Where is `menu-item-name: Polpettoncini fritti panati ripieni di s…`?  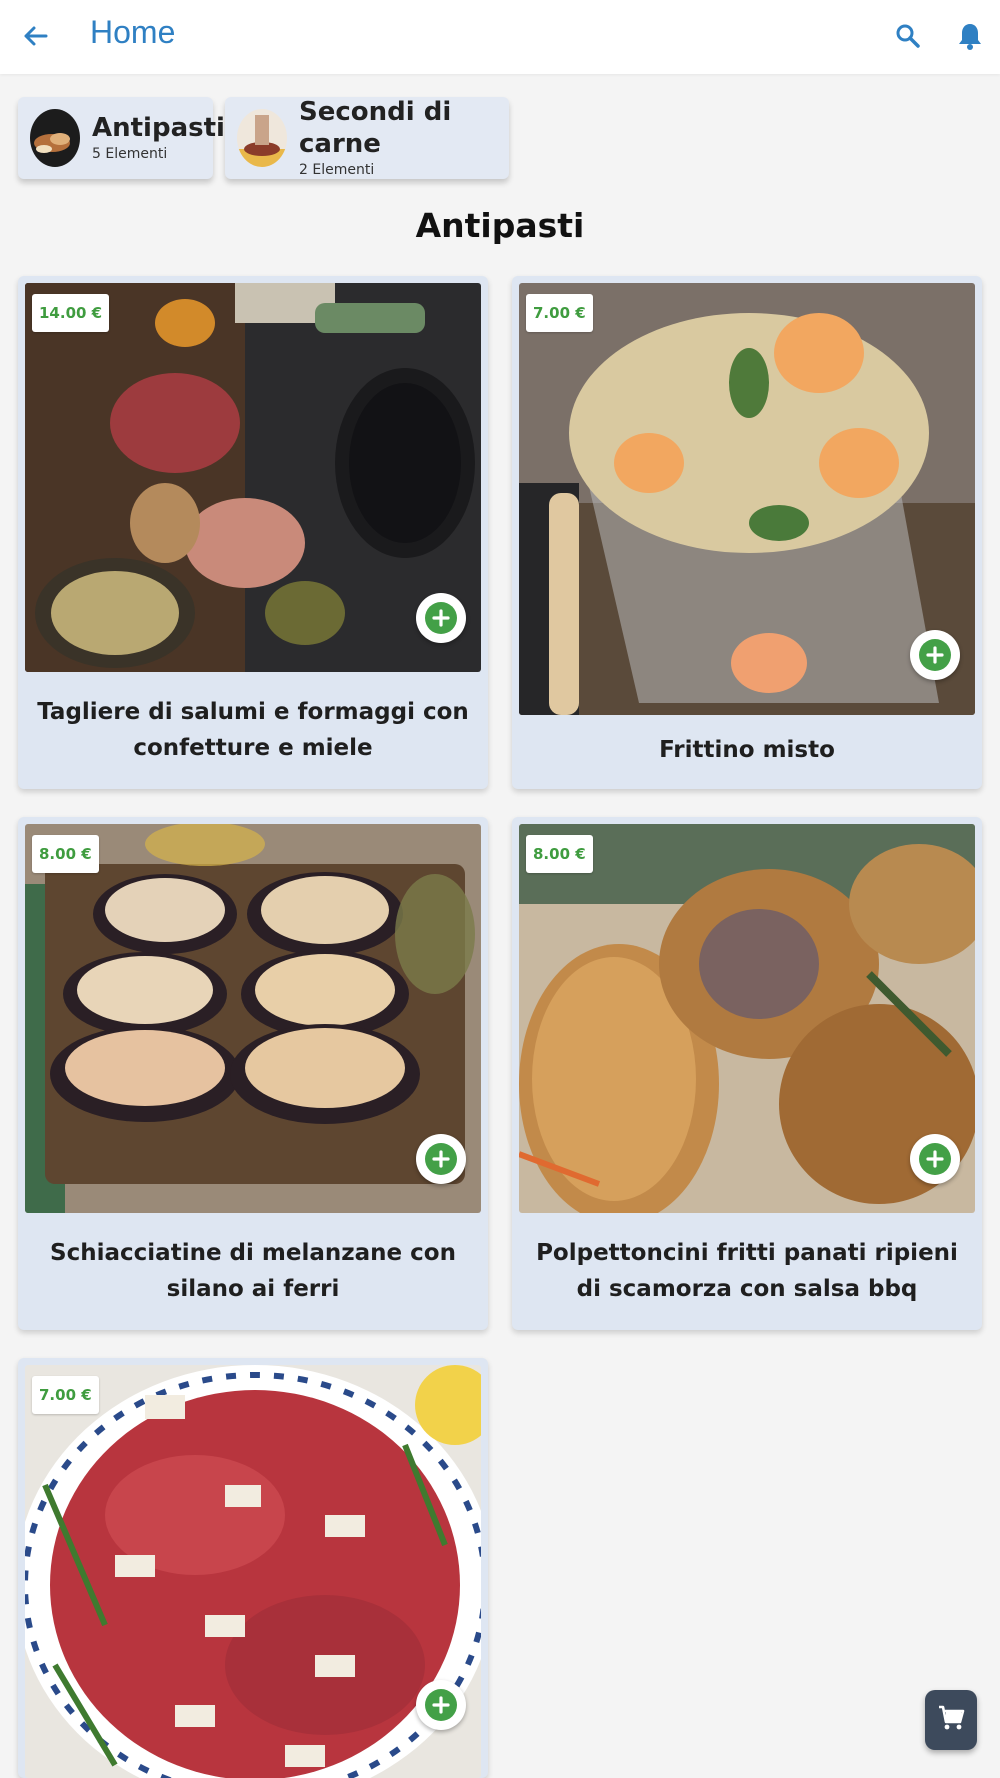
menu-item-name: Polpettoncini fritti panati ripieni di s… is located at coordinates (747, 1271).